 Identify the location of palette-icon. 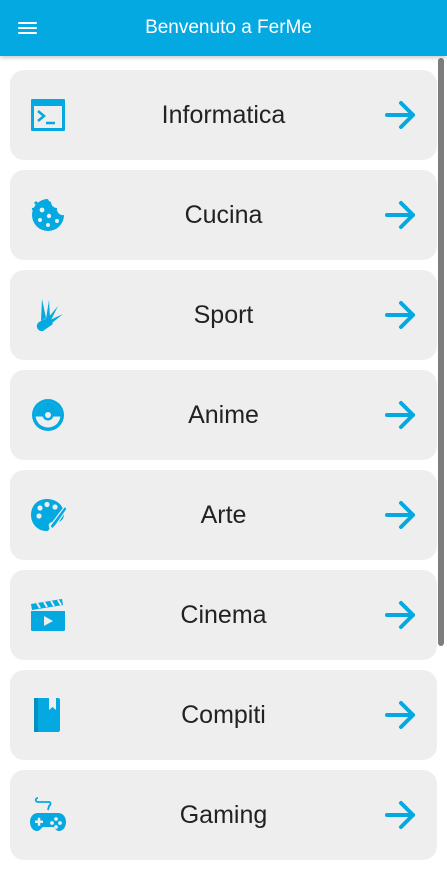
(49, 515).